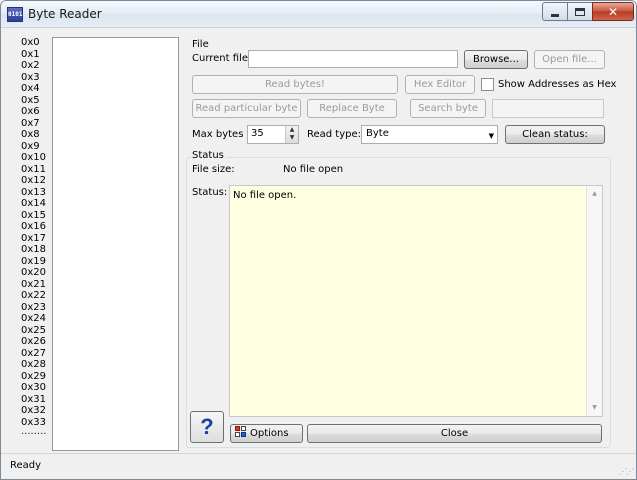 This screenshot has width=637, height=480. Describe the element at coordinates (269, 433) in the screenshot. I see `options-label: Options` at that location.